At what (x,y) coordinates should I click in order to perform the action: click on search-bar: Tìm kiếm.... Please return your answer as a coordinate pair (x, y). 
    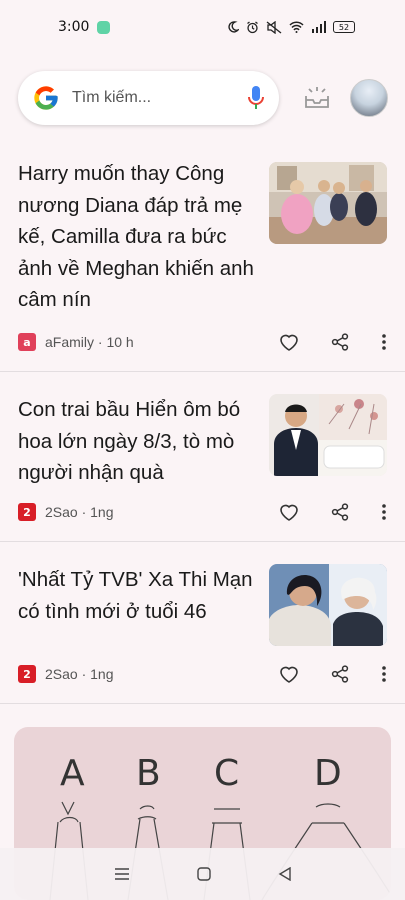
    Looking at the image, I should click on (148, 98).